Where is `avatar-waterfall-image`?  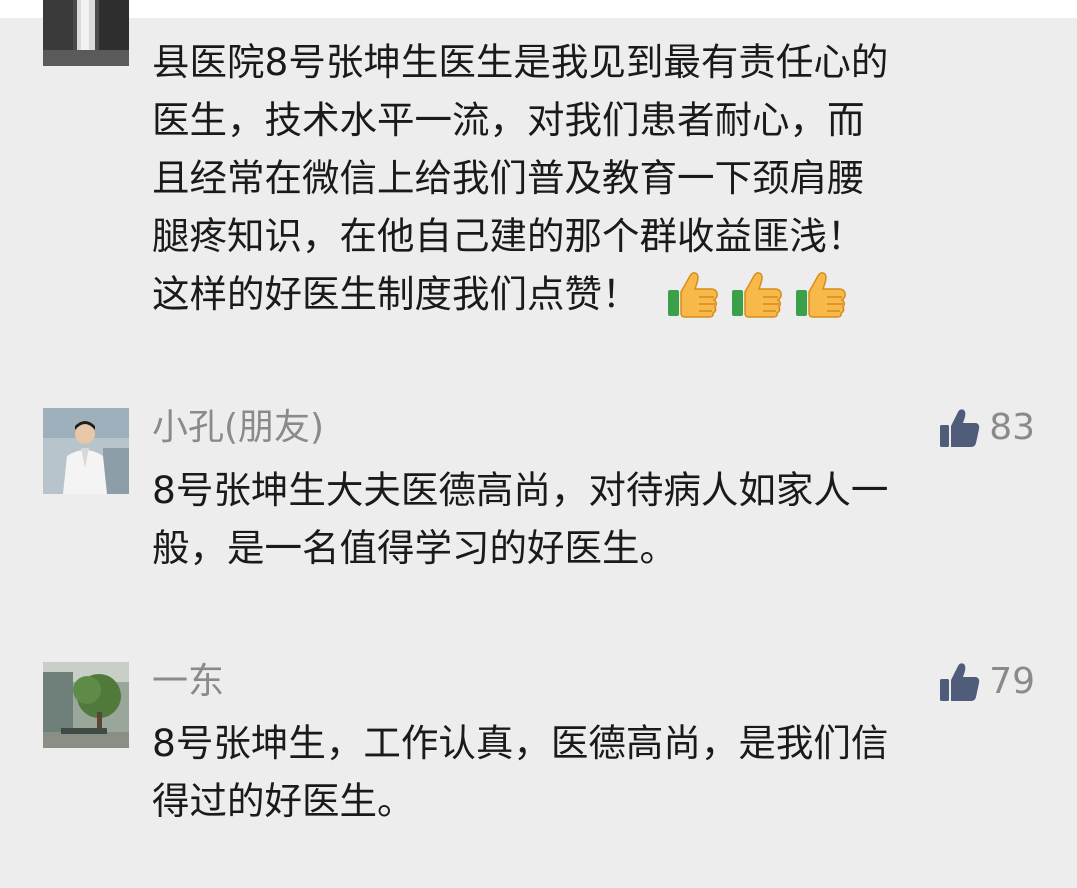
avatar-waterfall-image is located at coordinates (86, 33).